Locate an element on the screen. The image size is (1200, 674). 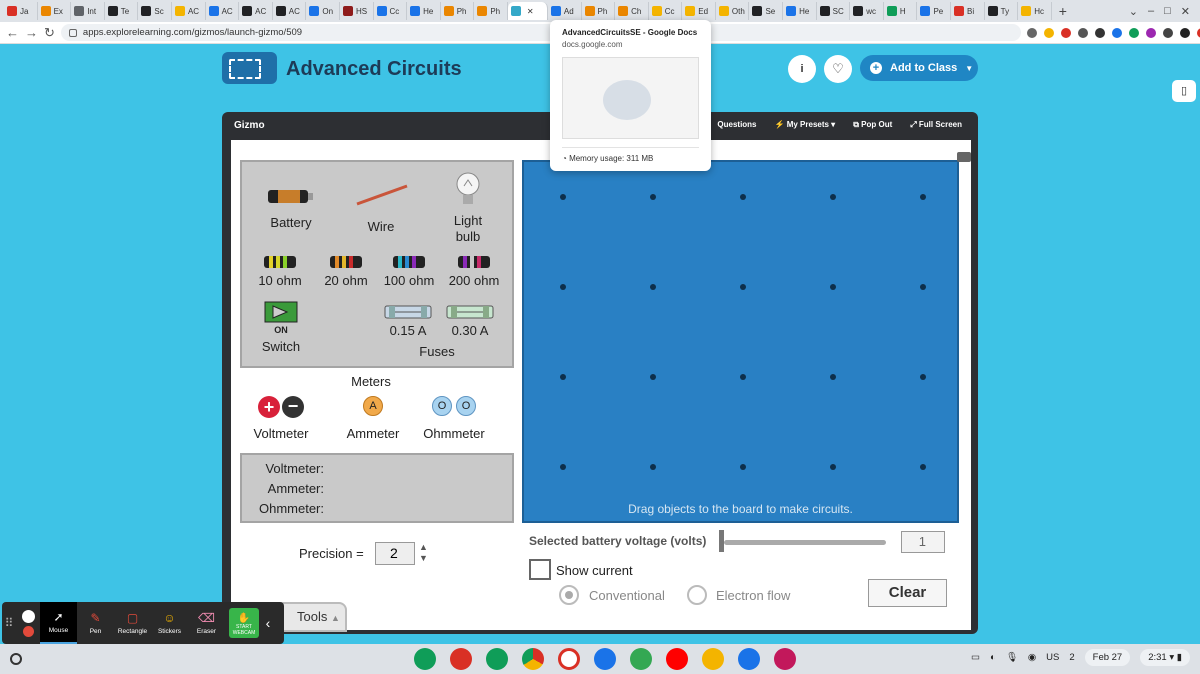
browser-tab: Ed is located at coordinates (699, 11).